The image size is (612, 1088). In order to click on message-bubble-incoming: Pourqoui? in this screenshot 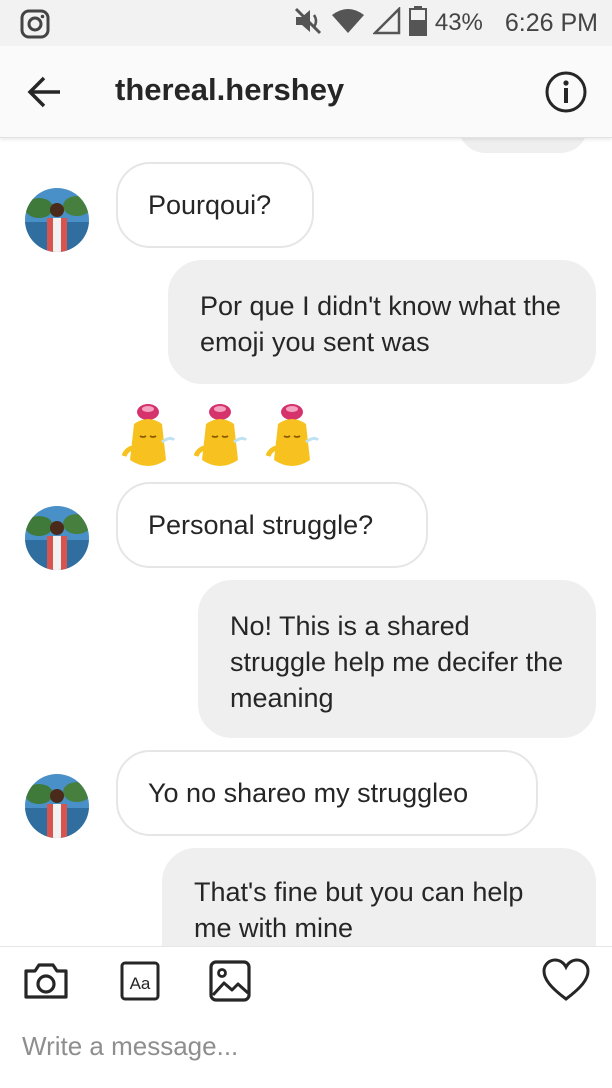, I will do `click(215, 205)`.